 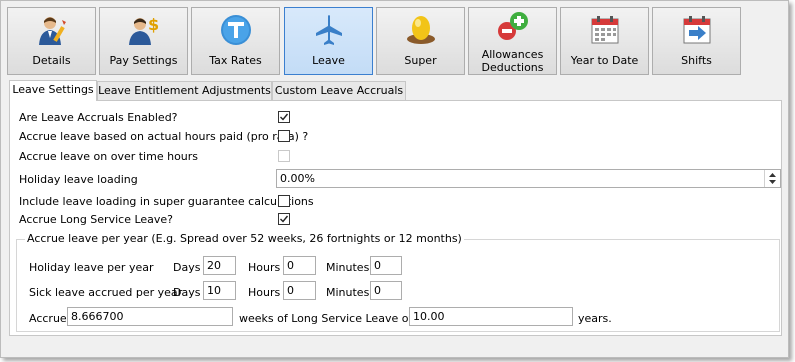 I want to click on tax-rates-button: Tax Rates, so click(x=235, y=41).